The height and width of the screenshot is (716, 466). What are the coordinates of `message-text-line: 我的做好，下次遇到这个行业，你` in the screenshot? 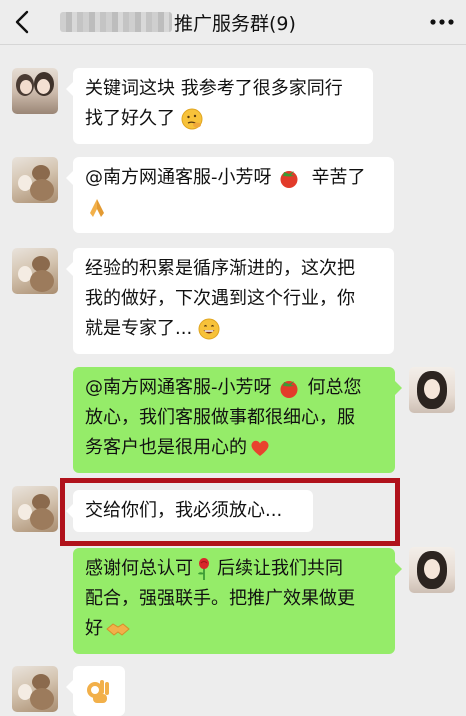 It's located at (220, 298).